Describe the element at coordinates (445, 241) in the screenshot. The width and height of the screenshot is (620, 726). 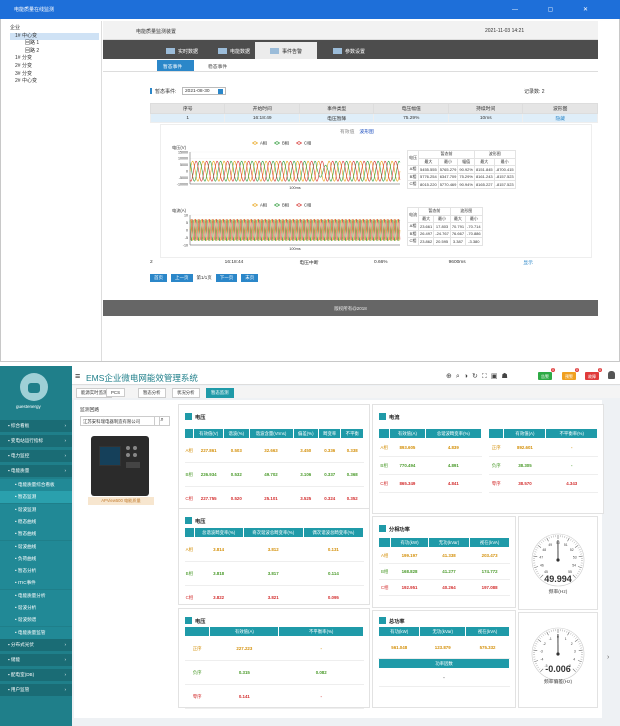
I see `summary-row: C相 23.862 20.595 3.387 -3.380` at that location.